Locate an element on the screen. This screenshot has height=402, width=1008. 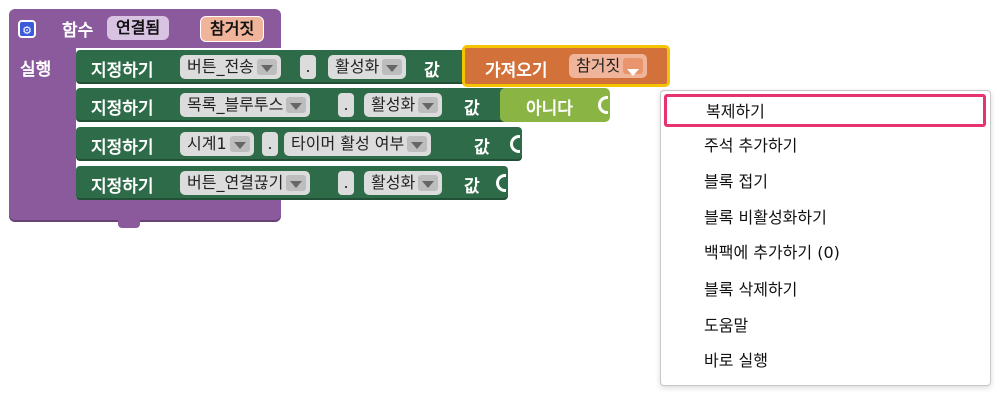
set-block-bluetooth-list: 지정하기 목록_블루투스 . 활성화 값 is located at coordinates (292, 105).